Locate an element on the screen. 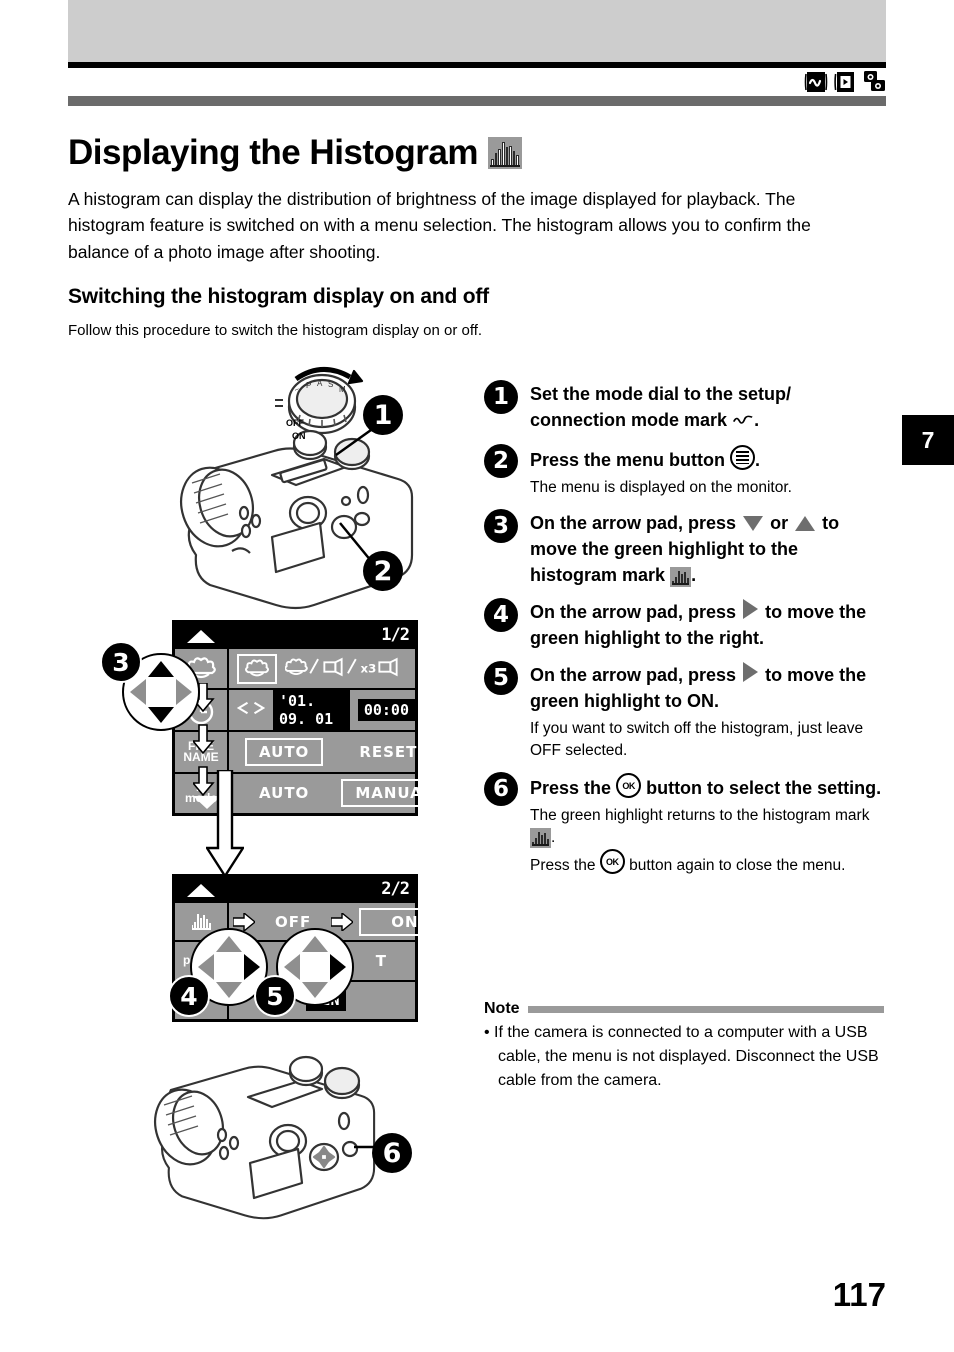  step-6-number: 6 is located at coordinates (501, 789).